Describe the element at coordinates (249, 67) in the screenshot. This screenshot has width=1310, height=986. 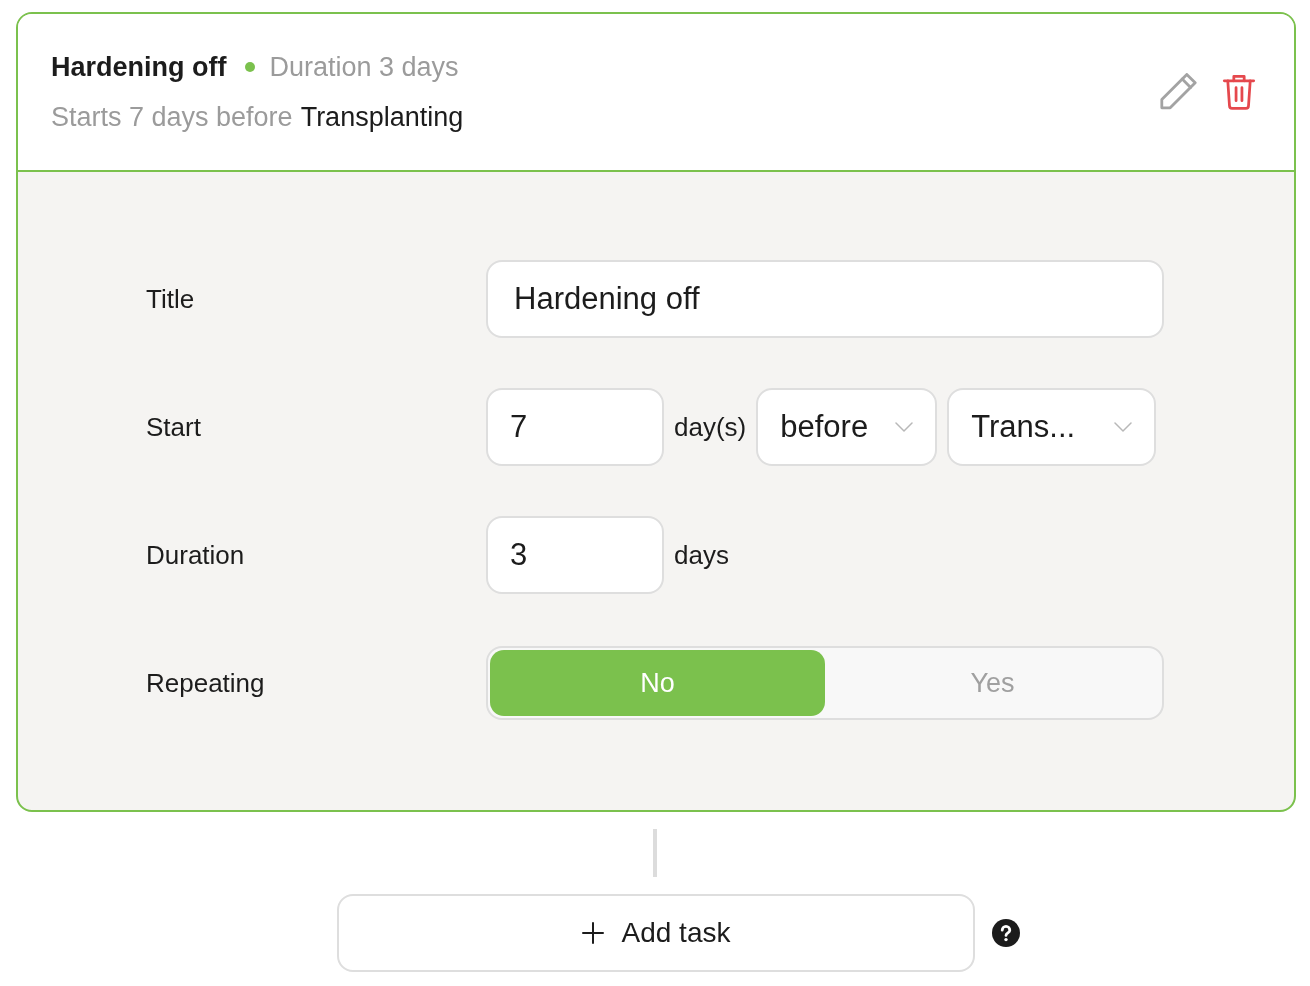
I see `separator-dot-icon` at that location.